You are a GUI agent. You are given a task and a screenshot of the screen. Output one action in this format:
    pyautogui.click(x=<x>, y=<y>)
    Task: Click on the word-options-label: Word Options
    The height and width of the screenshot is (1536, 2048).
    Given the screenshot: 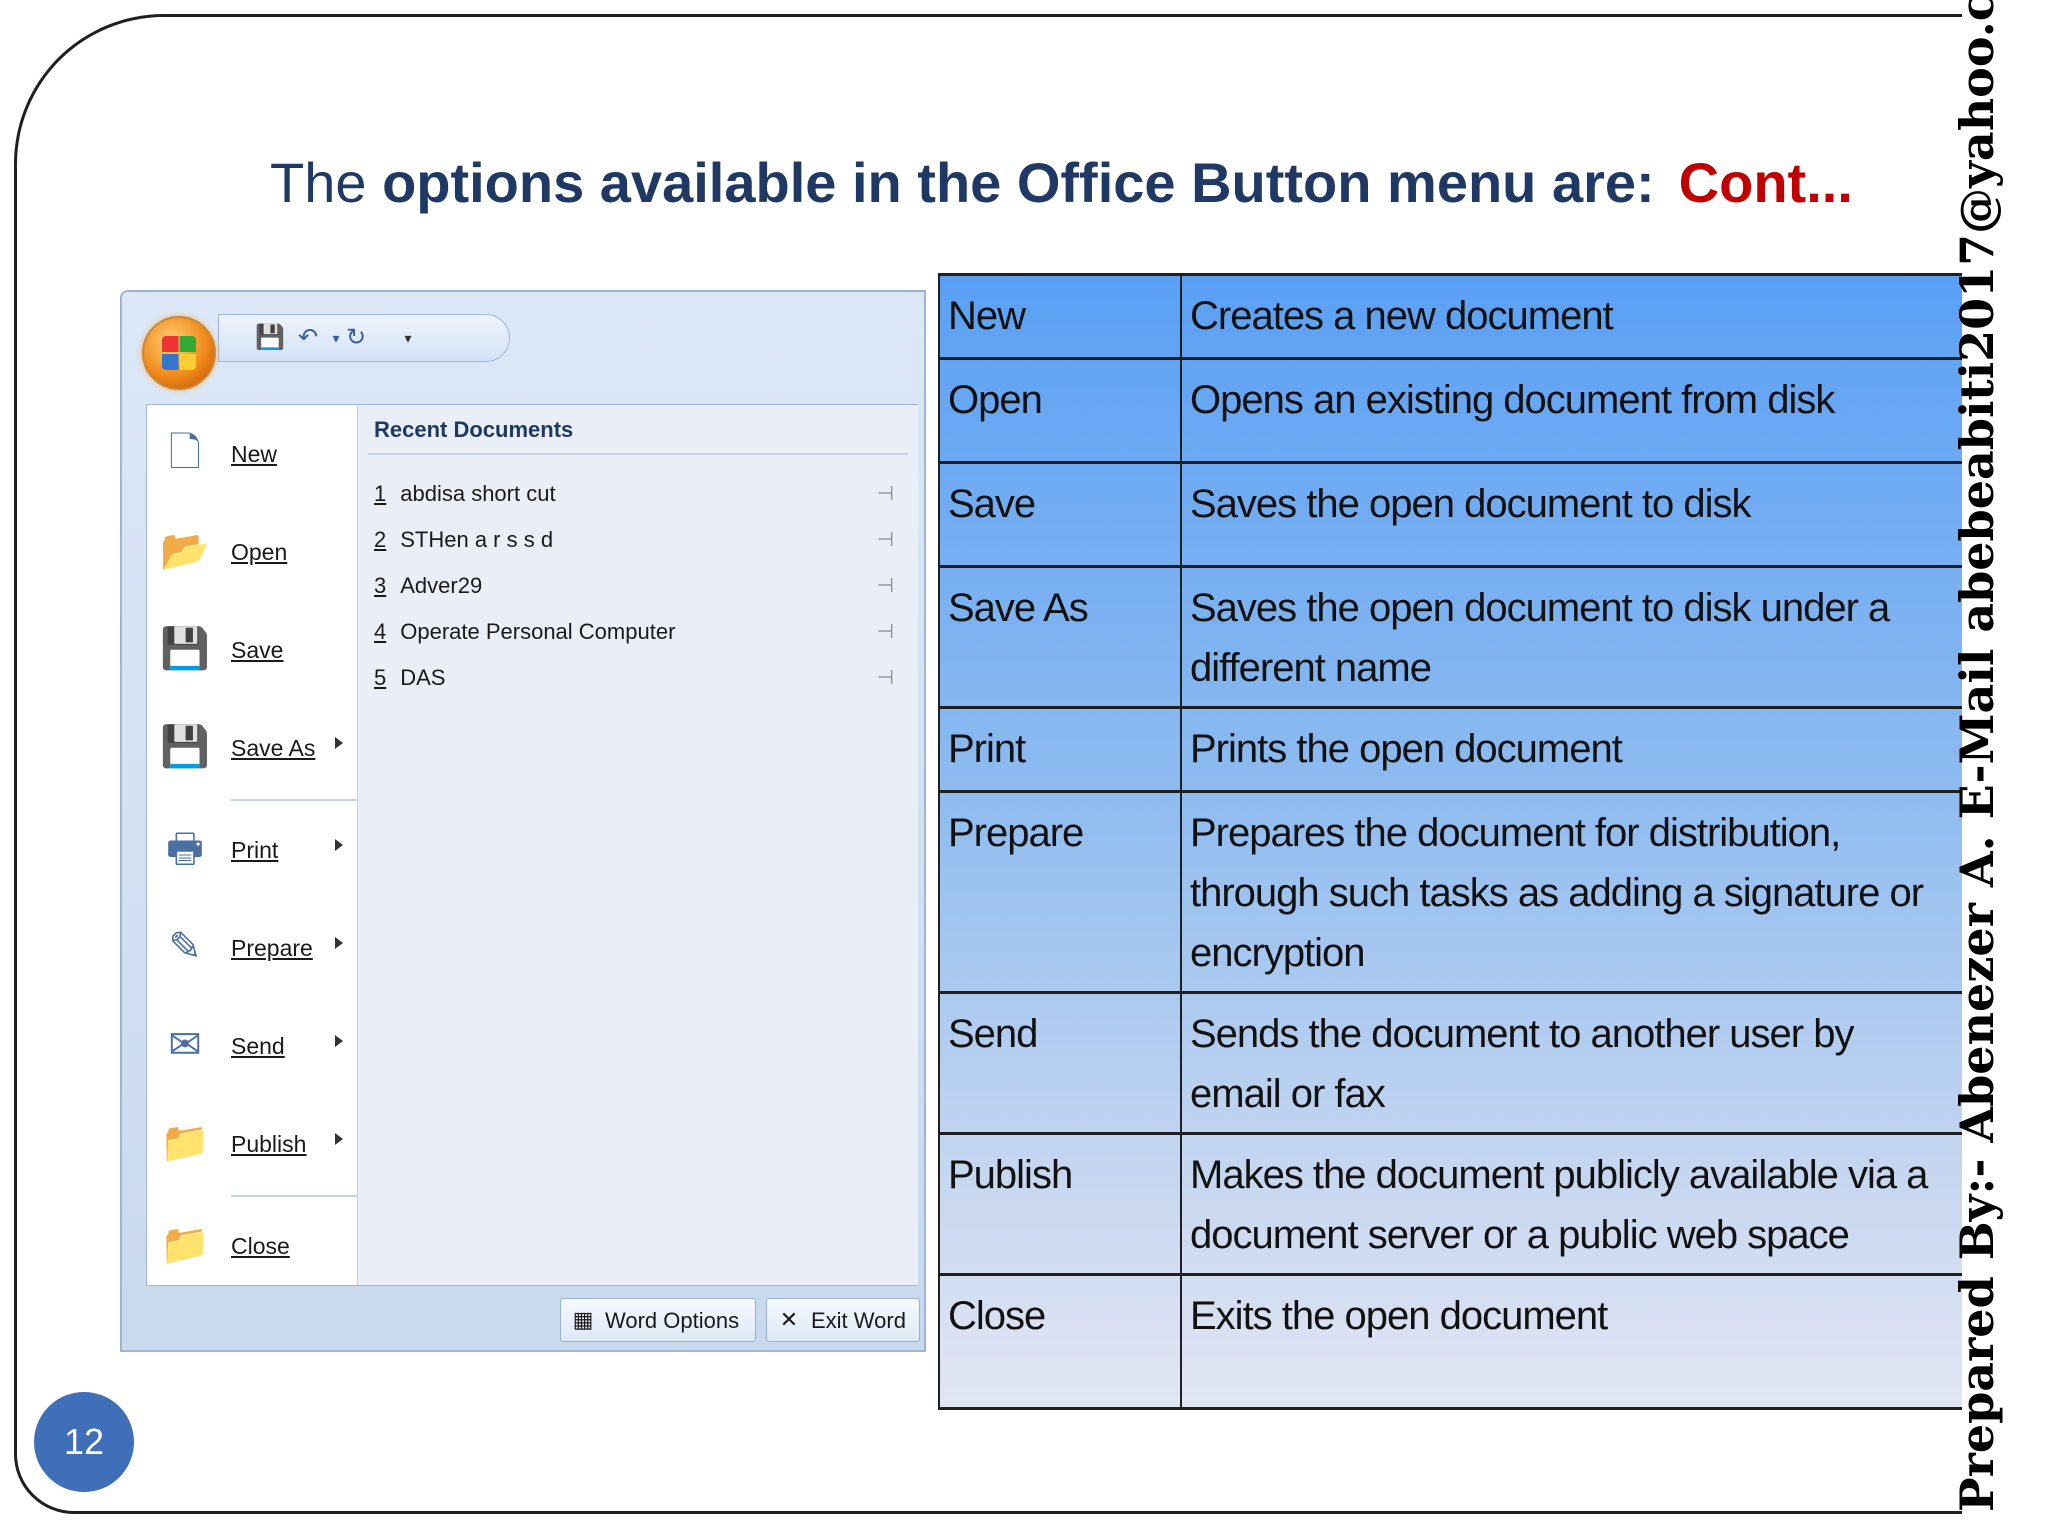 What is the action you would take?
    pyautogui.click(x=672, y=1320)
    